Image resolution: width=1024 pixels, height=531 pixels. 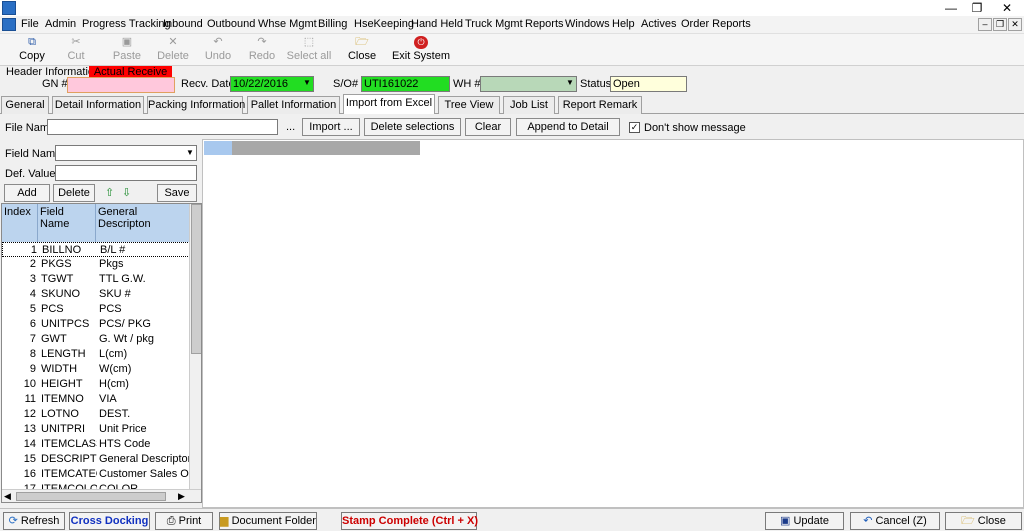 What do you see at coordinates (183, 24) in the screenshot?
I see `menu-inbound: Inbound` at bounding box center [183, 24].